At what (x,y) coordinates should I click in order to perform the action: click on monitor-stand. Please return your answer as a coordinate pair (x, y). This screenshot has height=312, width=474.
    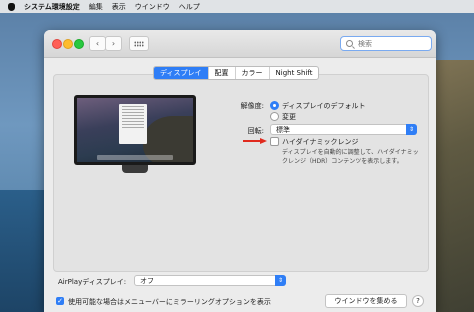
    Looking at the image, I should click on (135, 169).